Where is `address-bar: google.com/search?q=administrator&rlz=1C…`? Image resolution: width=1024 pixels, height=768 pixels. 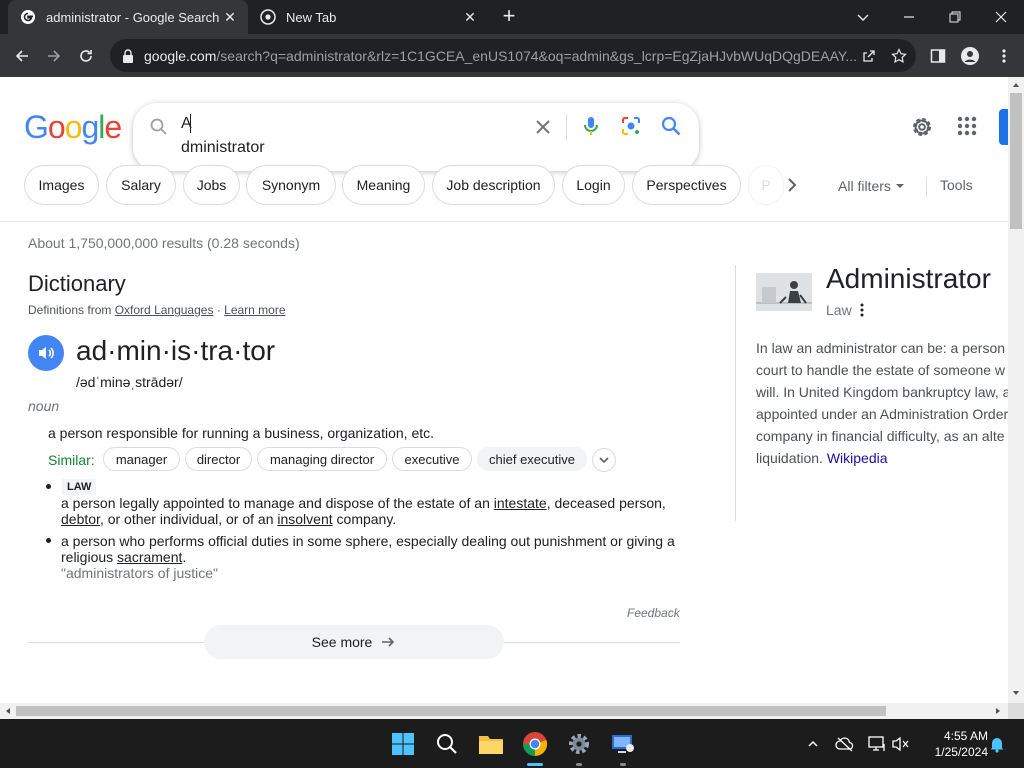 address-bar: google.com/search?q=administrator&rlz=1C… is located at coordinates (513, 55).